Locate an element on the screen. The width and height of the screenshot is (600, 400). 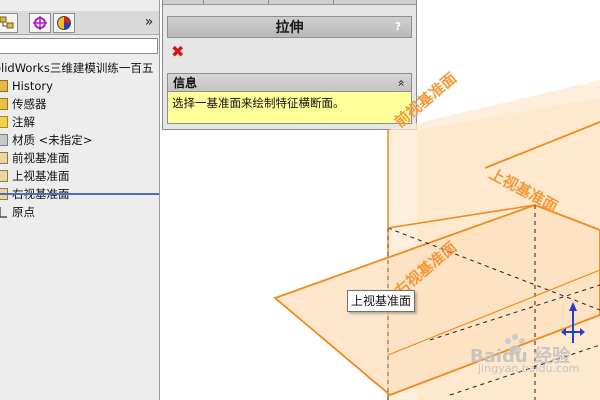
plane-tooltip: 上视基准面 is located at coordinates (381, 301).